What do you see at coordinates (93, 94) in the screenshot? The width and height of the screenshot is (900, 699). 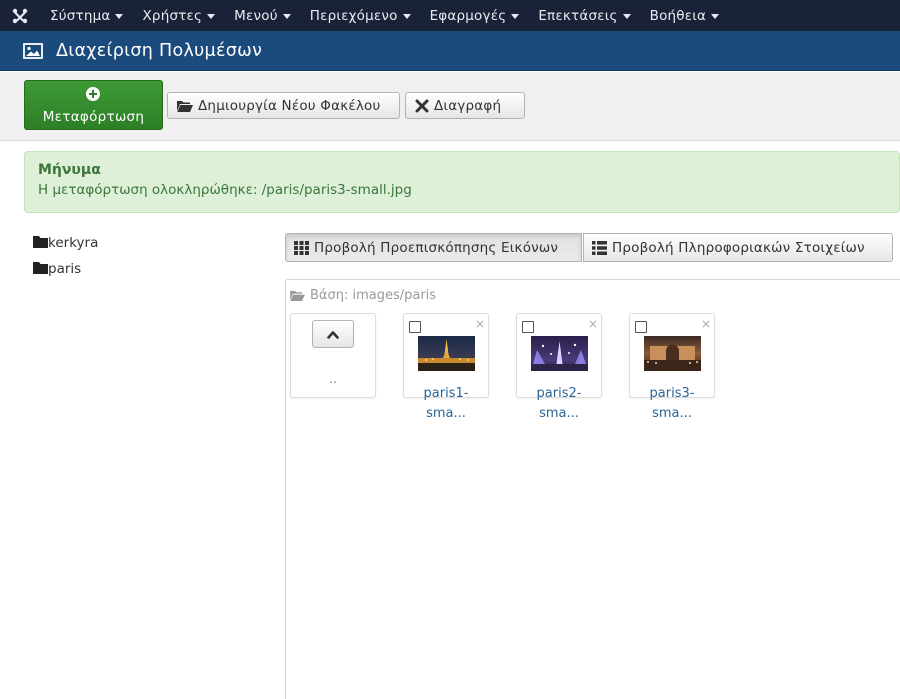 I see `plus-circle-icon` at bounding box center [93, 94].